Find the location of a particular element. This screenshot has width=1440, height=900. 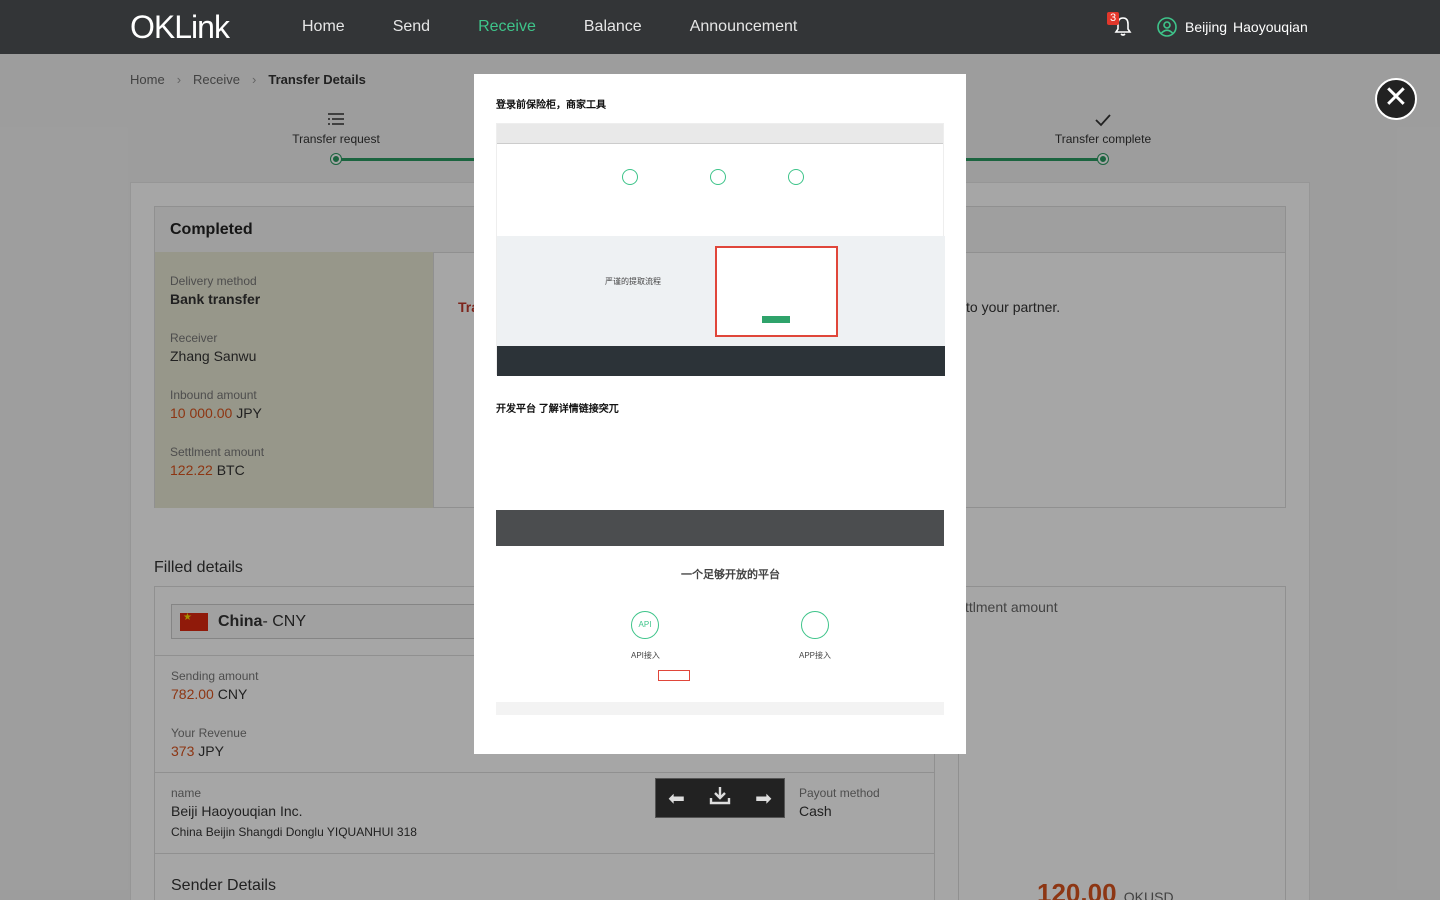

footer-preview is located at coordinates (721, 361).